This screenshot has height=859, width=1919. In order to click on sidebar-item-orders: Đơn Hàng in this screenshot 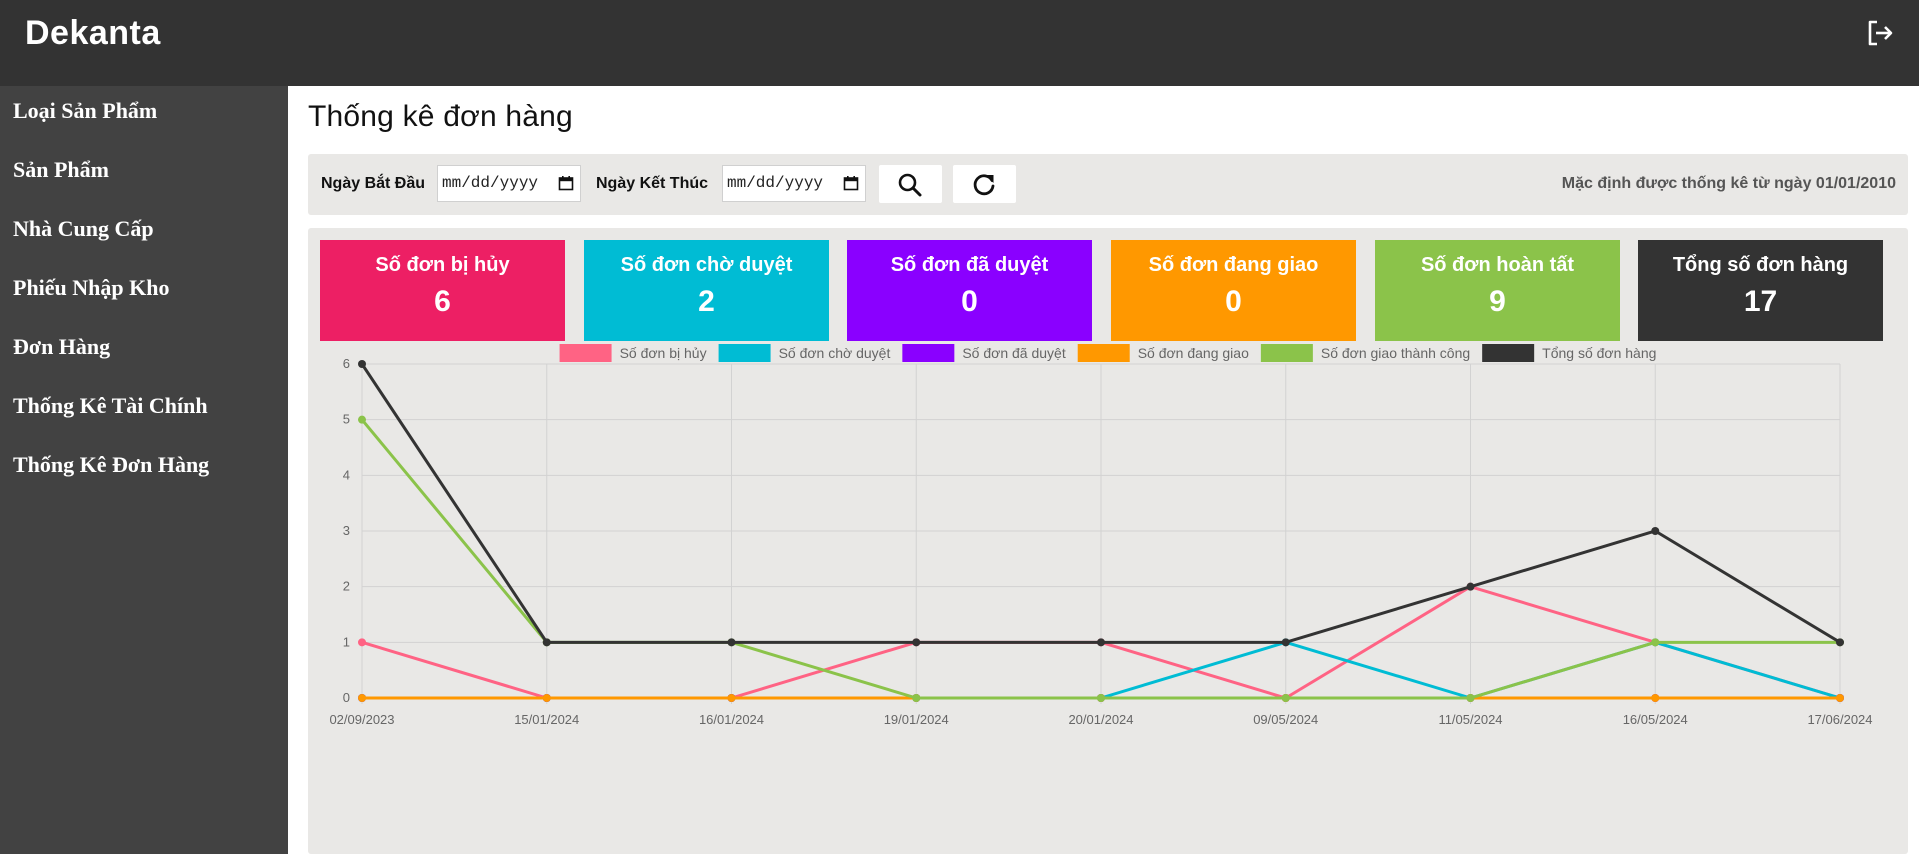, I will do `click(144, 351)`.